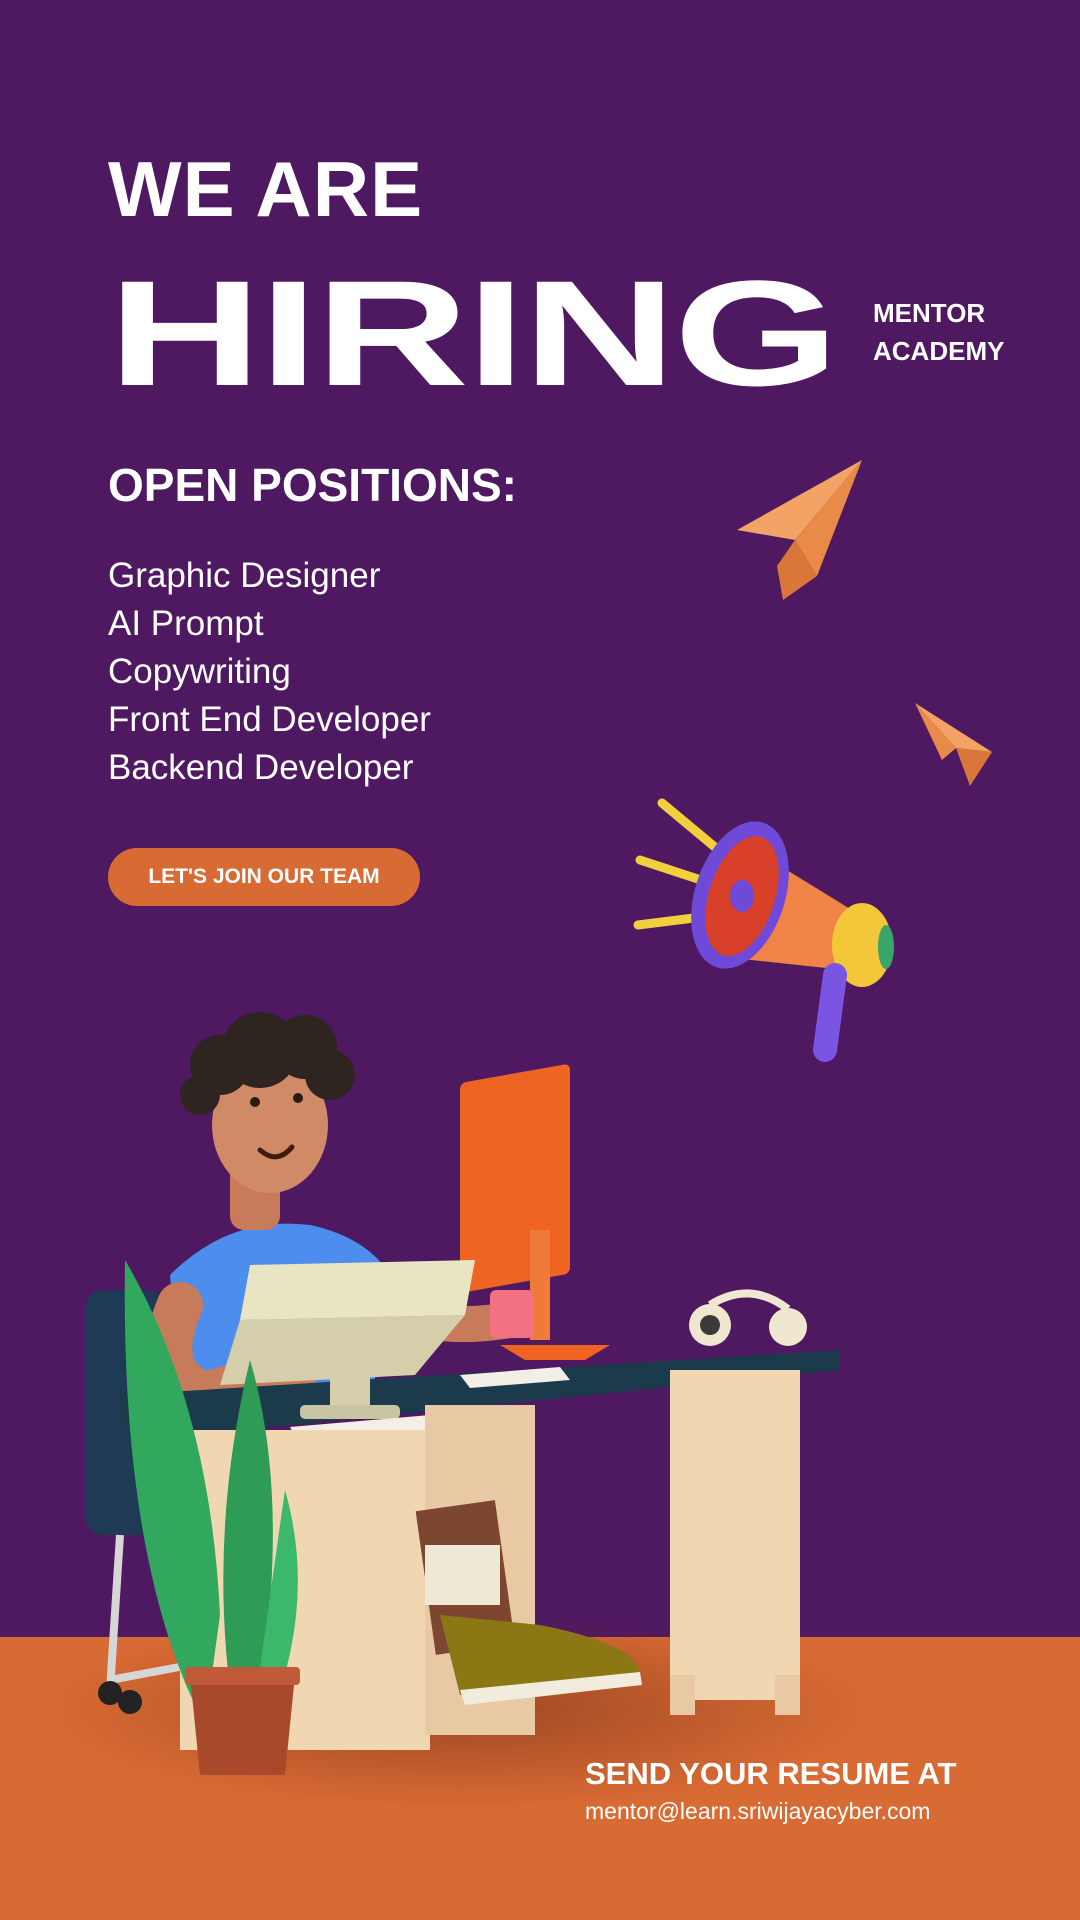 The image size is (1080, 1920). What do you see at coordinates (938, 332) in the screenshot?
I see `brand-name: MENTOR ACADEMY` at bounding box center [938, 332].